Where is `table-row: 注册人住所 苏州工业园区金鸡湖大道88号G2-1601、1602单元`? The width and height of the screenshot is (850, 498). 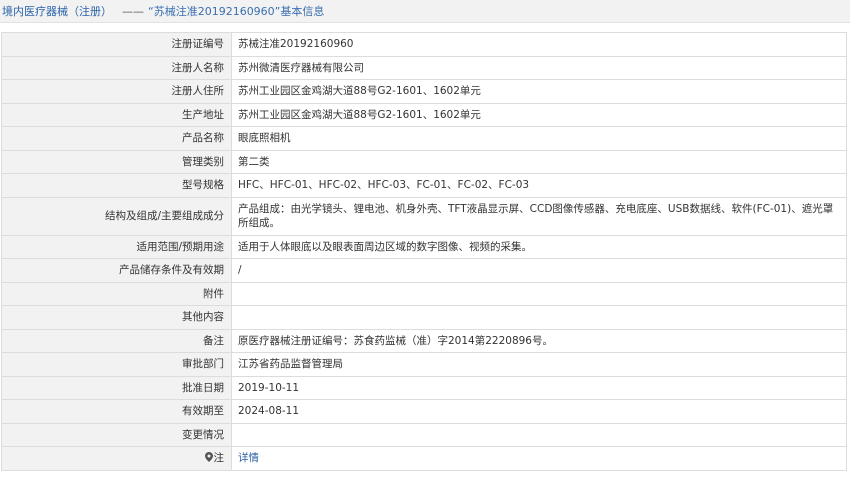
table-row: 注册人住所 苏州工业园区金鸡湖大道88号G2-1601、1602单元 is located at coordinates (424, 91).